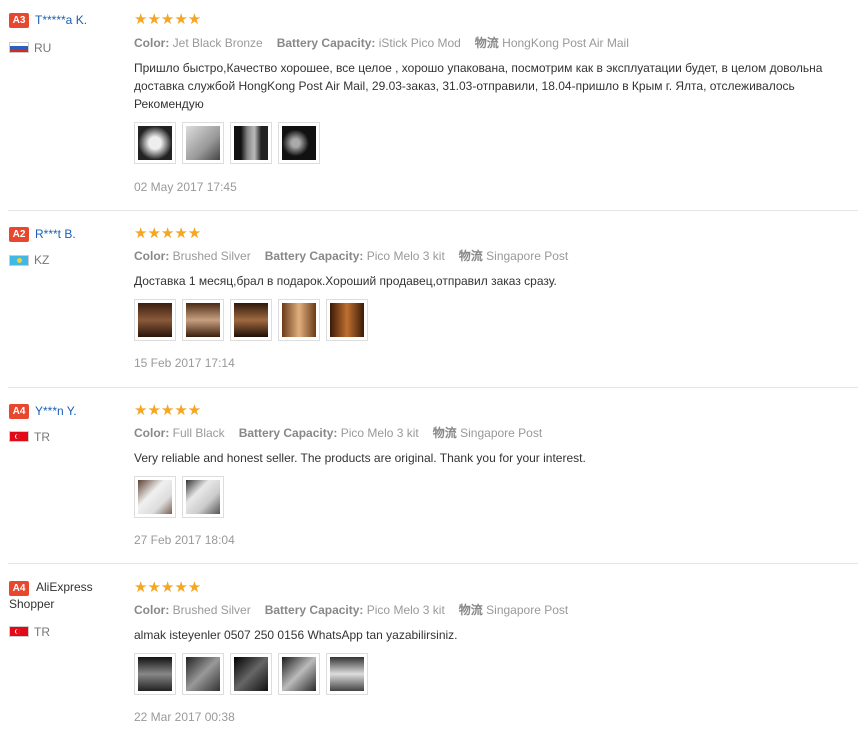 This screenshot has width=858, height=732. Describe the element at coordinates (565, 43) in the screenshot. I see `shipping-value: HongKong Post Air Mail` at that location.